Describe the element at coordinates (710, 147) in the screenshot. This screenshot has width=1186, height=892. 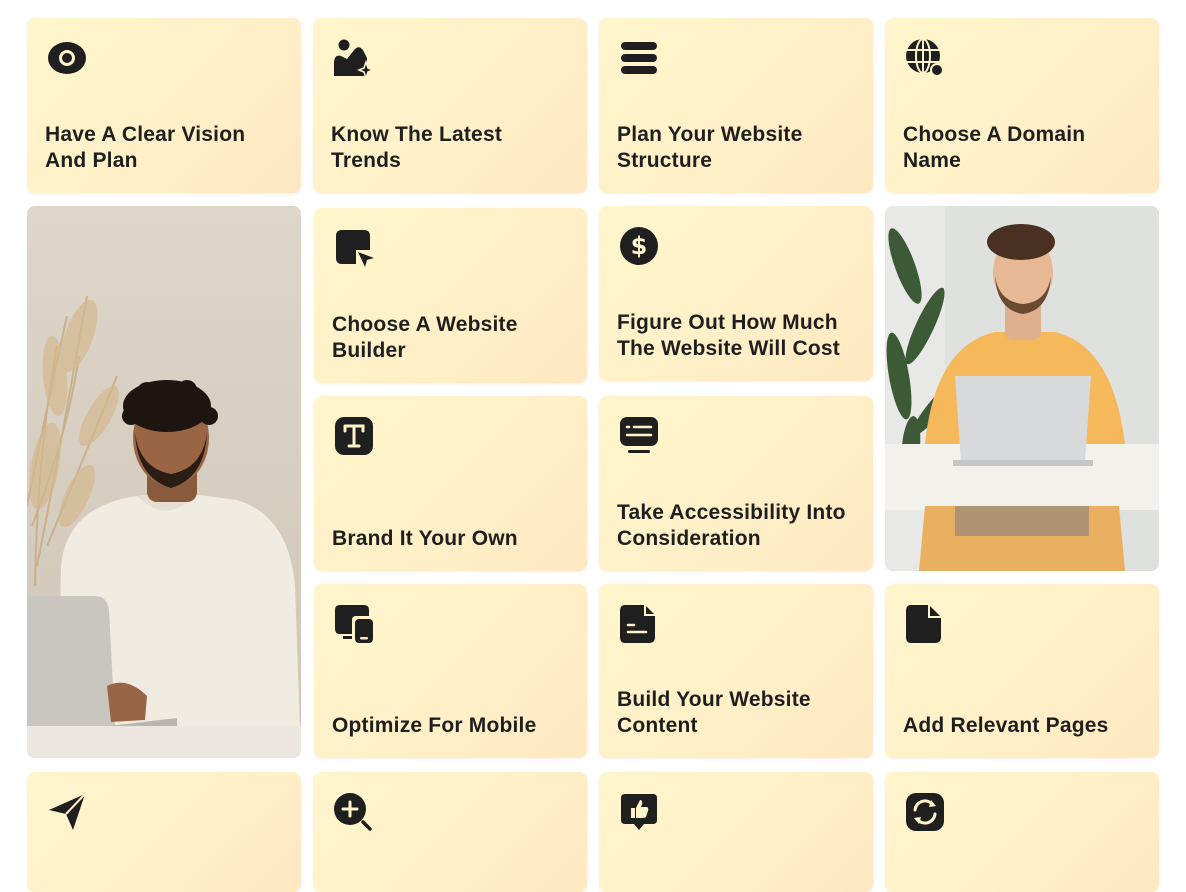
I see `card-label: Plan Your Website Structure` at that location.